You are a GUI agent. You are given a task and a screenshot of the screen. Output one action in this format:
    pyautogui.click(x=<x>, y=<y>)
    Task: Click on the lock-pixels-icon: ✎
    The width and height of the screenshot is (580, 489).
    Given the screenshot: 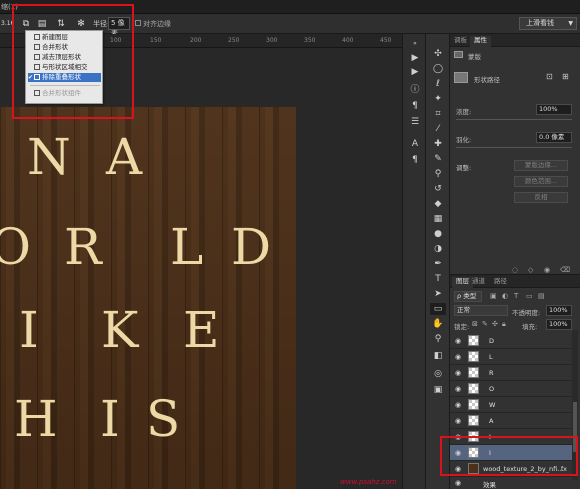 What is the action you would take?
    pyautogui.click(x=485, y=324)
    